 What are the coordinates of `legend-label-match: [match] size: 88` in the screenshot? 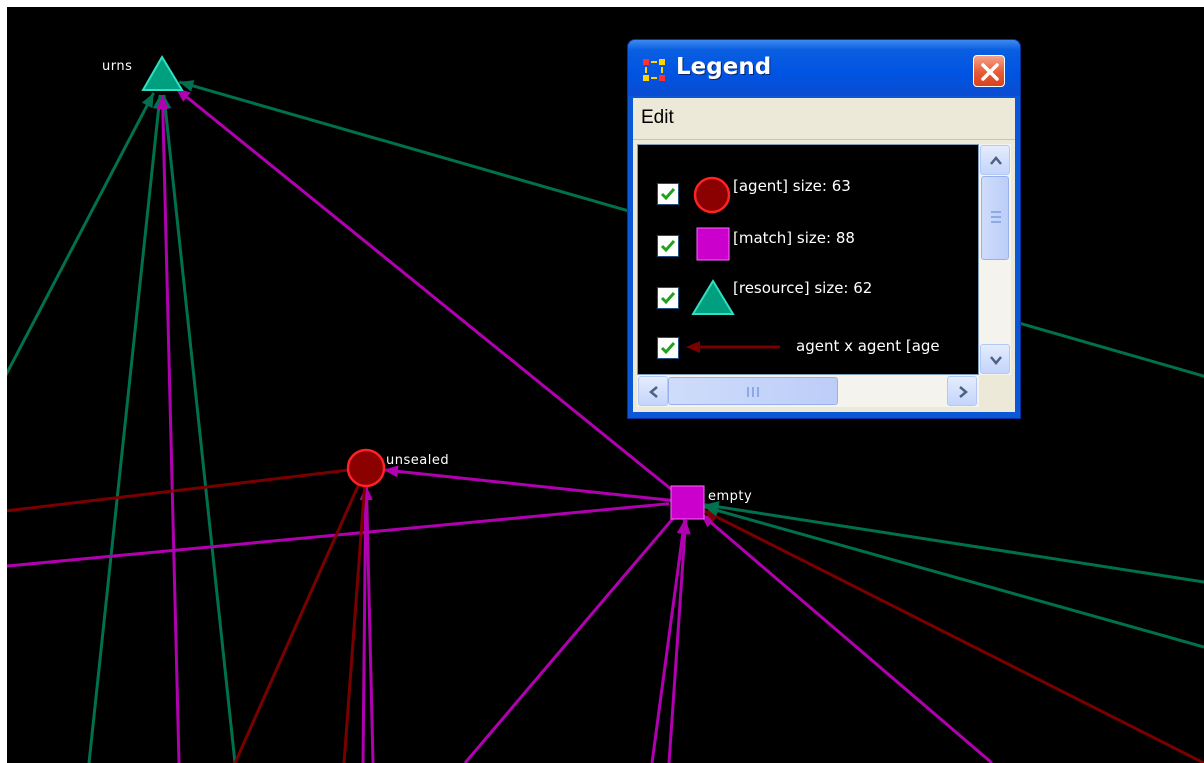 It's located at (794, 238).